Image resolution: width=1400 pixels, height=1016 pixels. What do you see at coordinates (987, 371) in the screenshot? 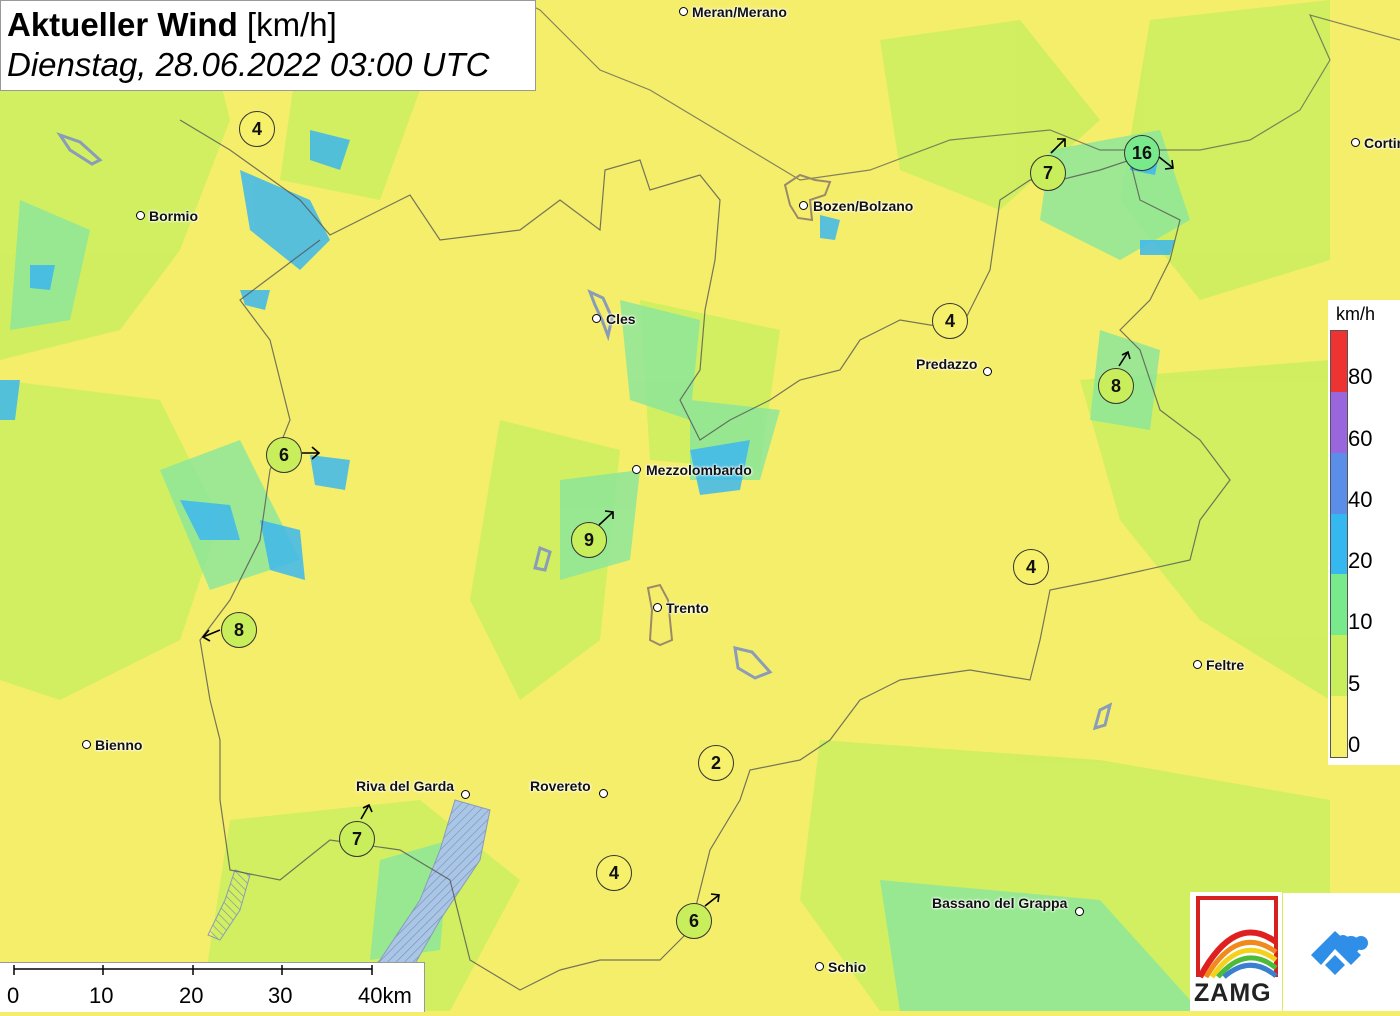
I see `city-dot-predazzo` at bounding box center [987, 371].